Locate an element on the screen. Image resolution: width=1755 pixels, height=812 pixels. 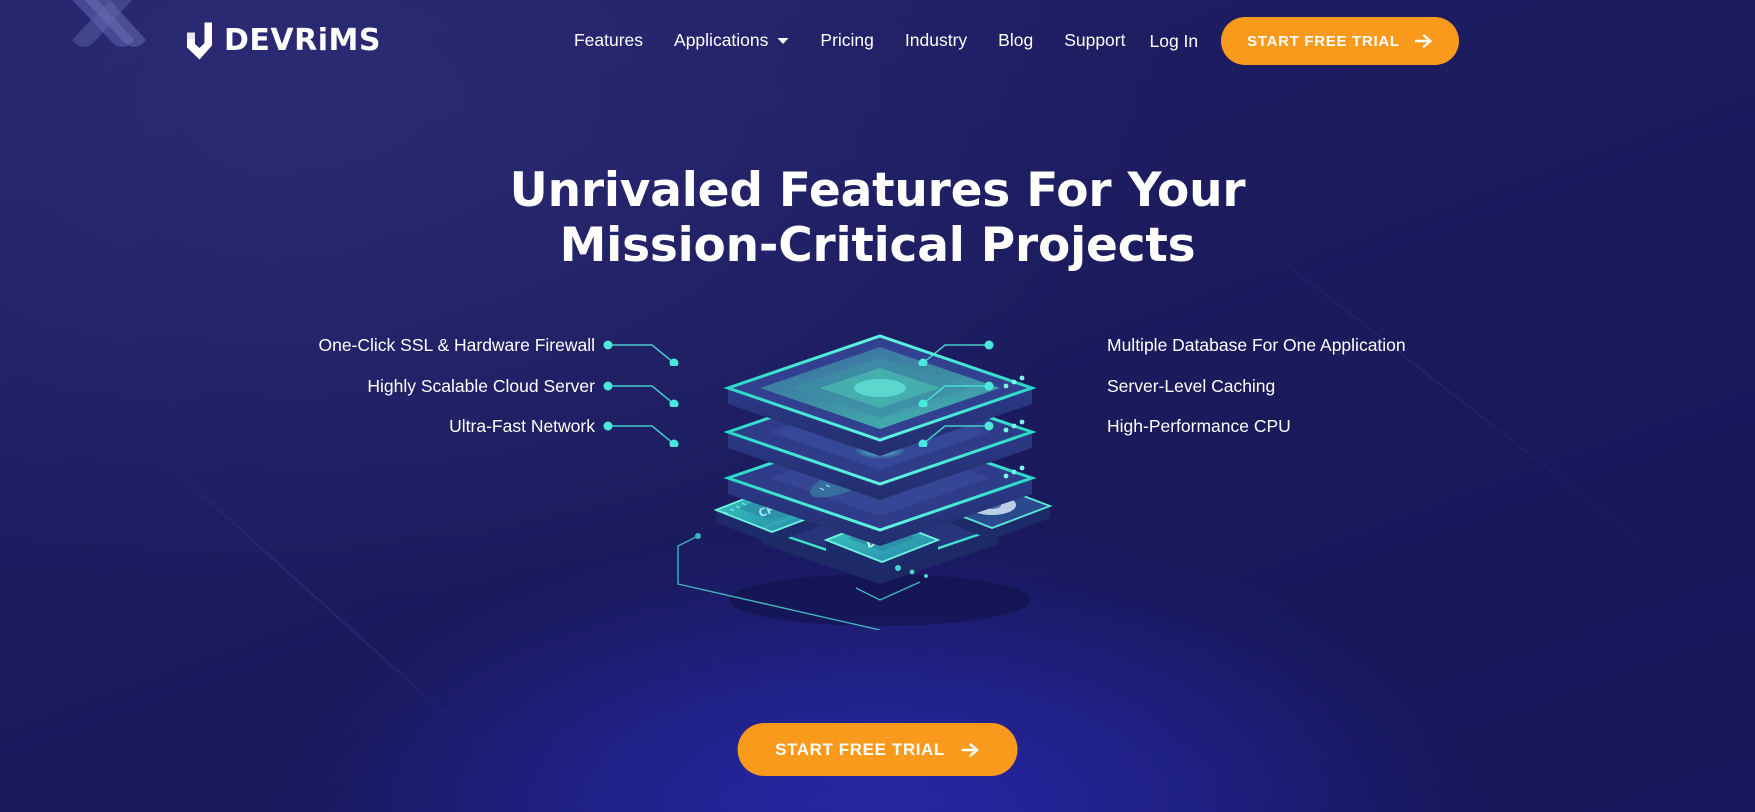
feature-label-right-2: Server-Level Caching is located at coordinates (1191, 386).